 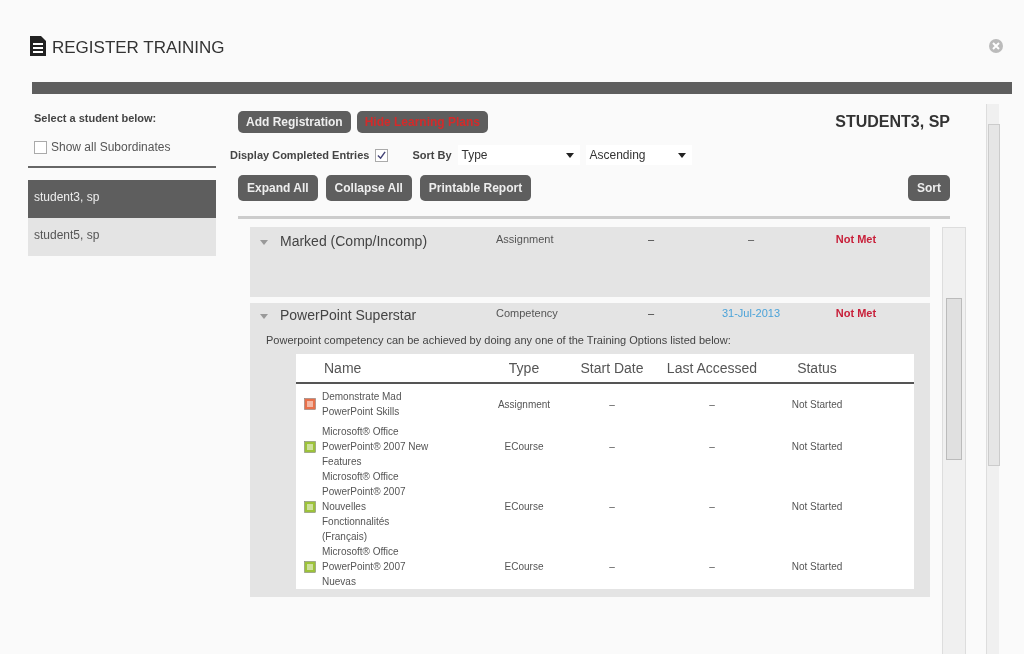 I want to click on entry-name: Marked (Comp/Incomp), so click(x=354, y=241).